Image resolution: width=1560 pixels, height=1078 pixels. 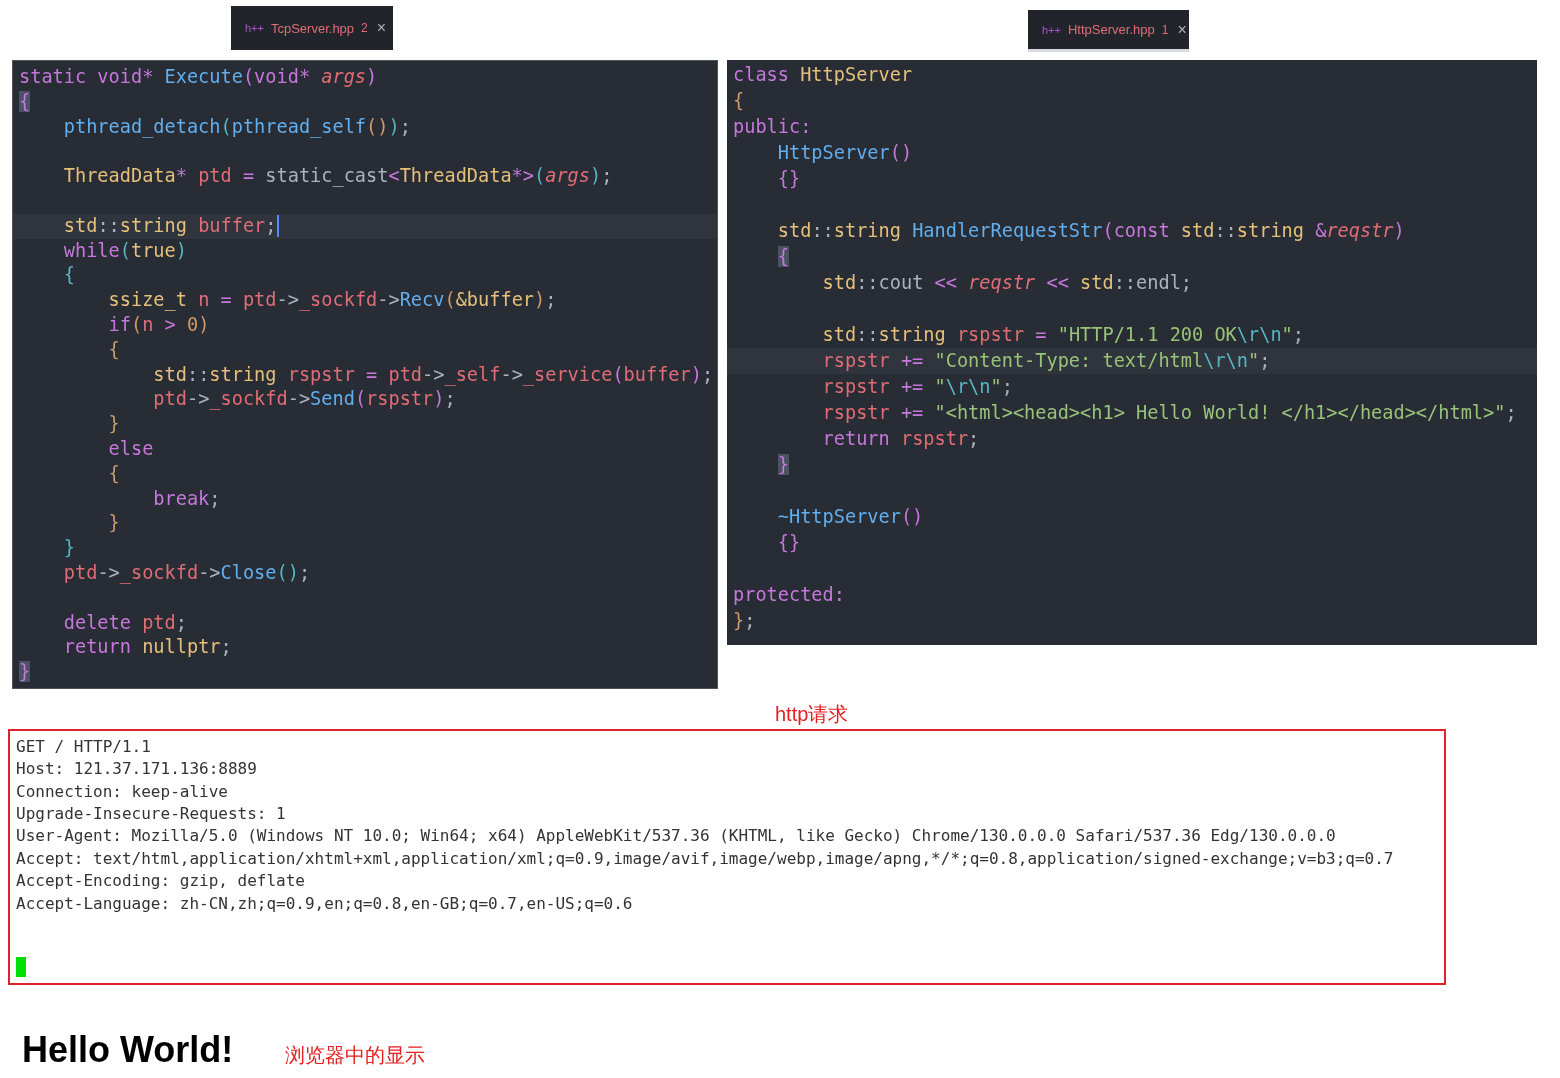 I want to click on code-line: while(true), so click(x=125, y=250).